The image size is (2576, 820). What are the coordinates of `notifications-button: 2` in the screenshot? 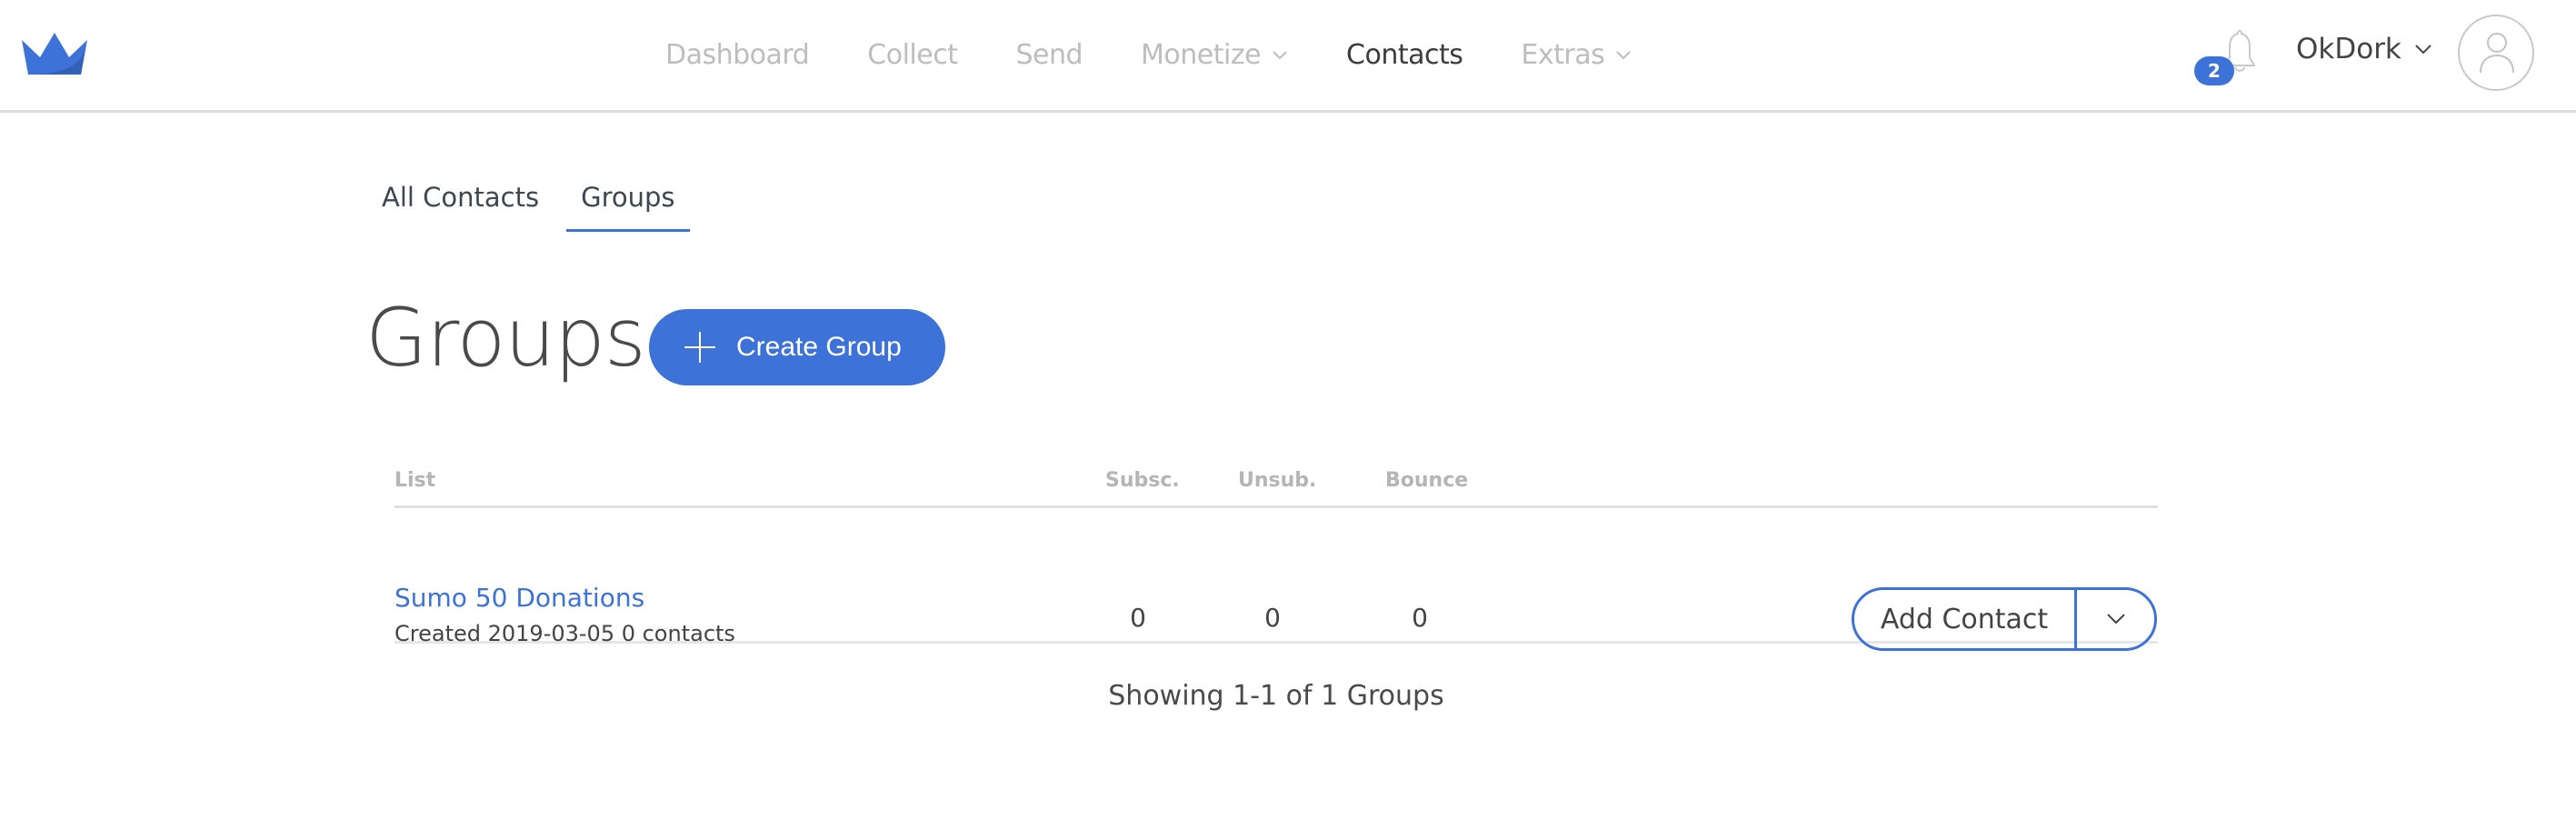 It's located at (2230, 57).